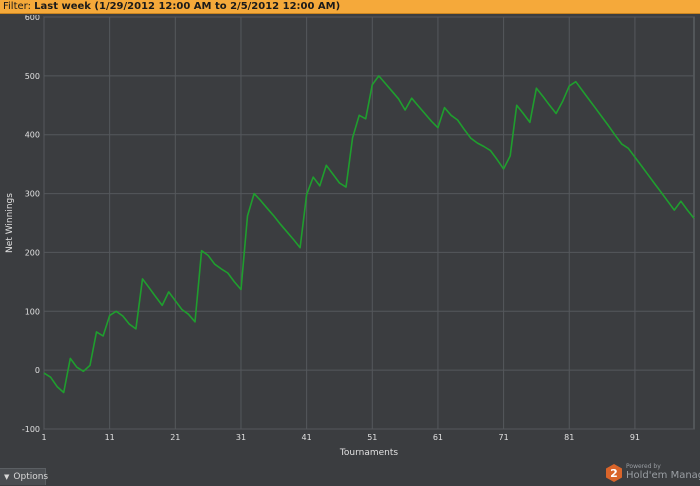 Image resolution: width=700 pixels, height=486 pixels. What do you see at coordinates (372, 437) in the screenshot?
I see `x-tick-label: 51` at bounding box center [372, 437].